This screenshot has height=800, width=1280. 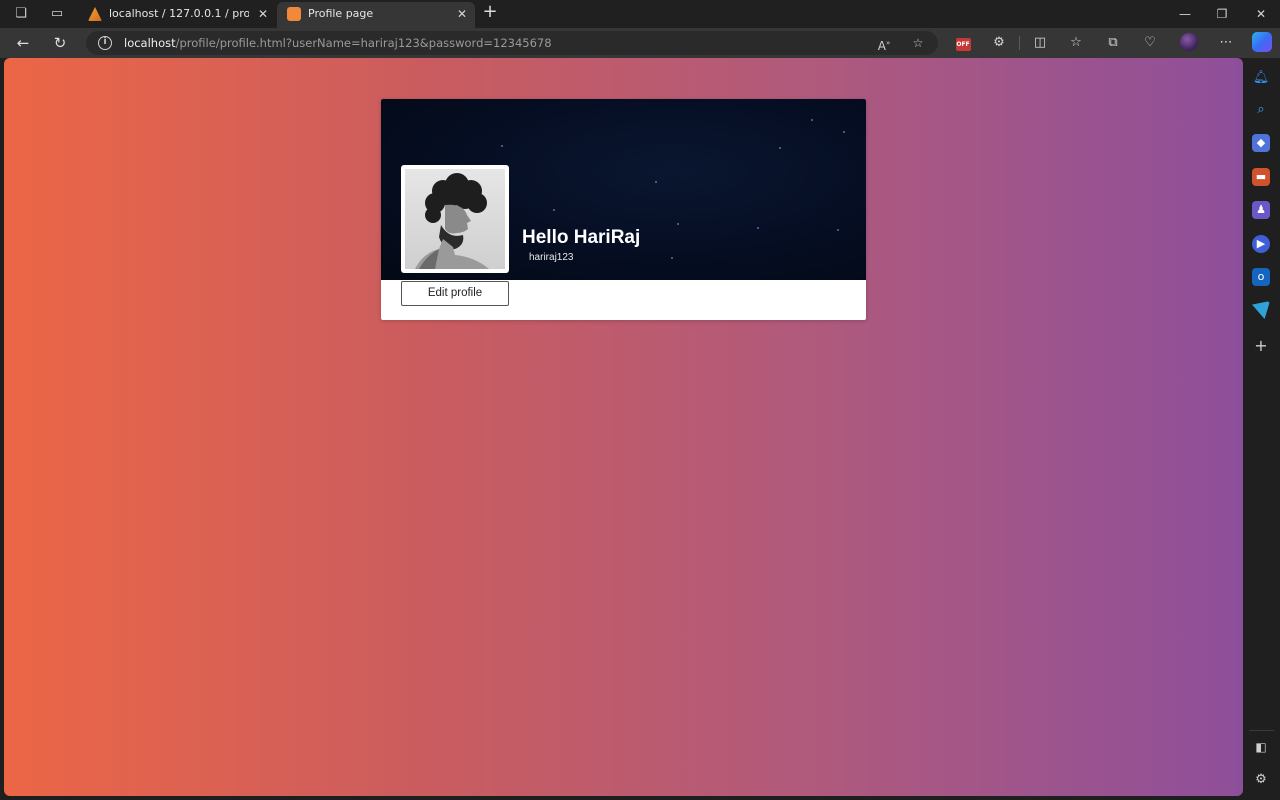 I want to click on outlook-icon: o, so click(x=1261, y=277).